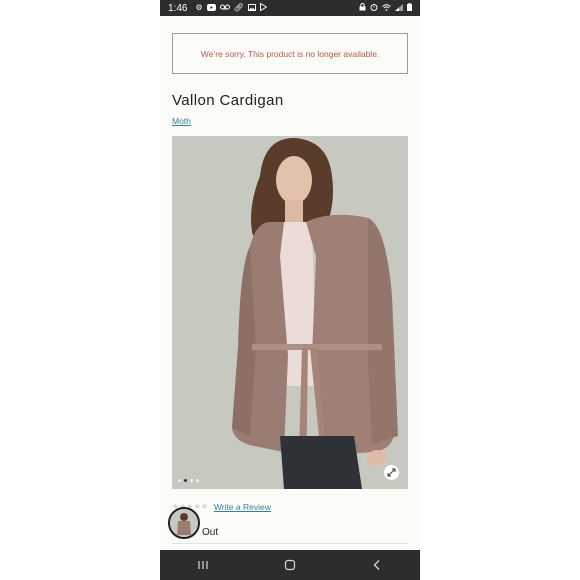 This screenshot has width=580, height=580. I want to click on status-time: 1:46, so click(178, 8).